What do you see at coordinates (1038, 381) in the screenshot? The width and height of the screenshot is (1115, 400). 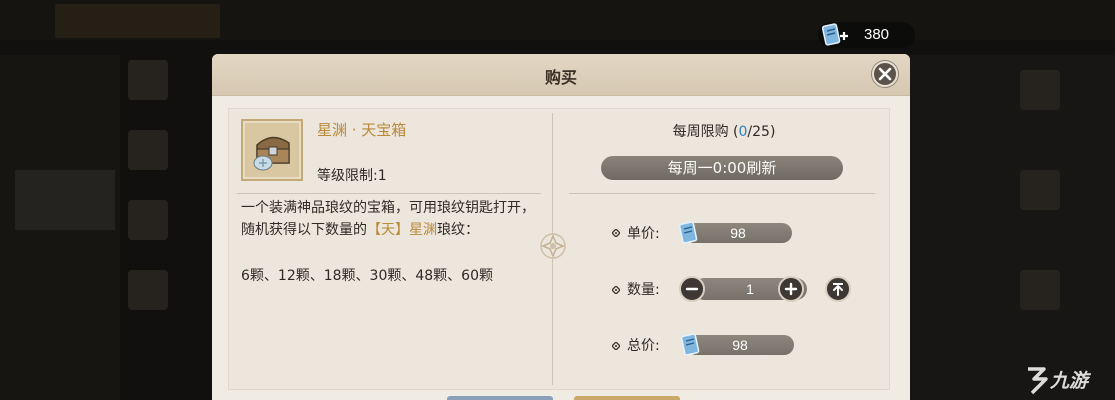 I see `jiuyou-logo-icon` at bounding box center [1038, 381].